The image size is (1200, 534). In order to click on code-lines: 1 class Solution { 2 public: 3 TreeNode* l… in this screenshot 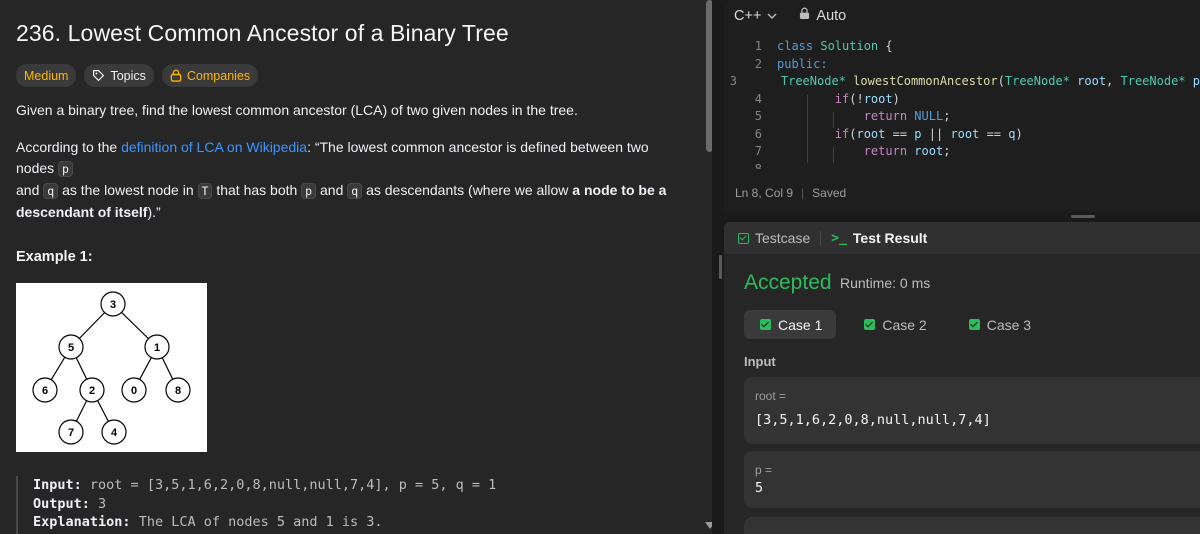, I will do `click(962, 103)`.